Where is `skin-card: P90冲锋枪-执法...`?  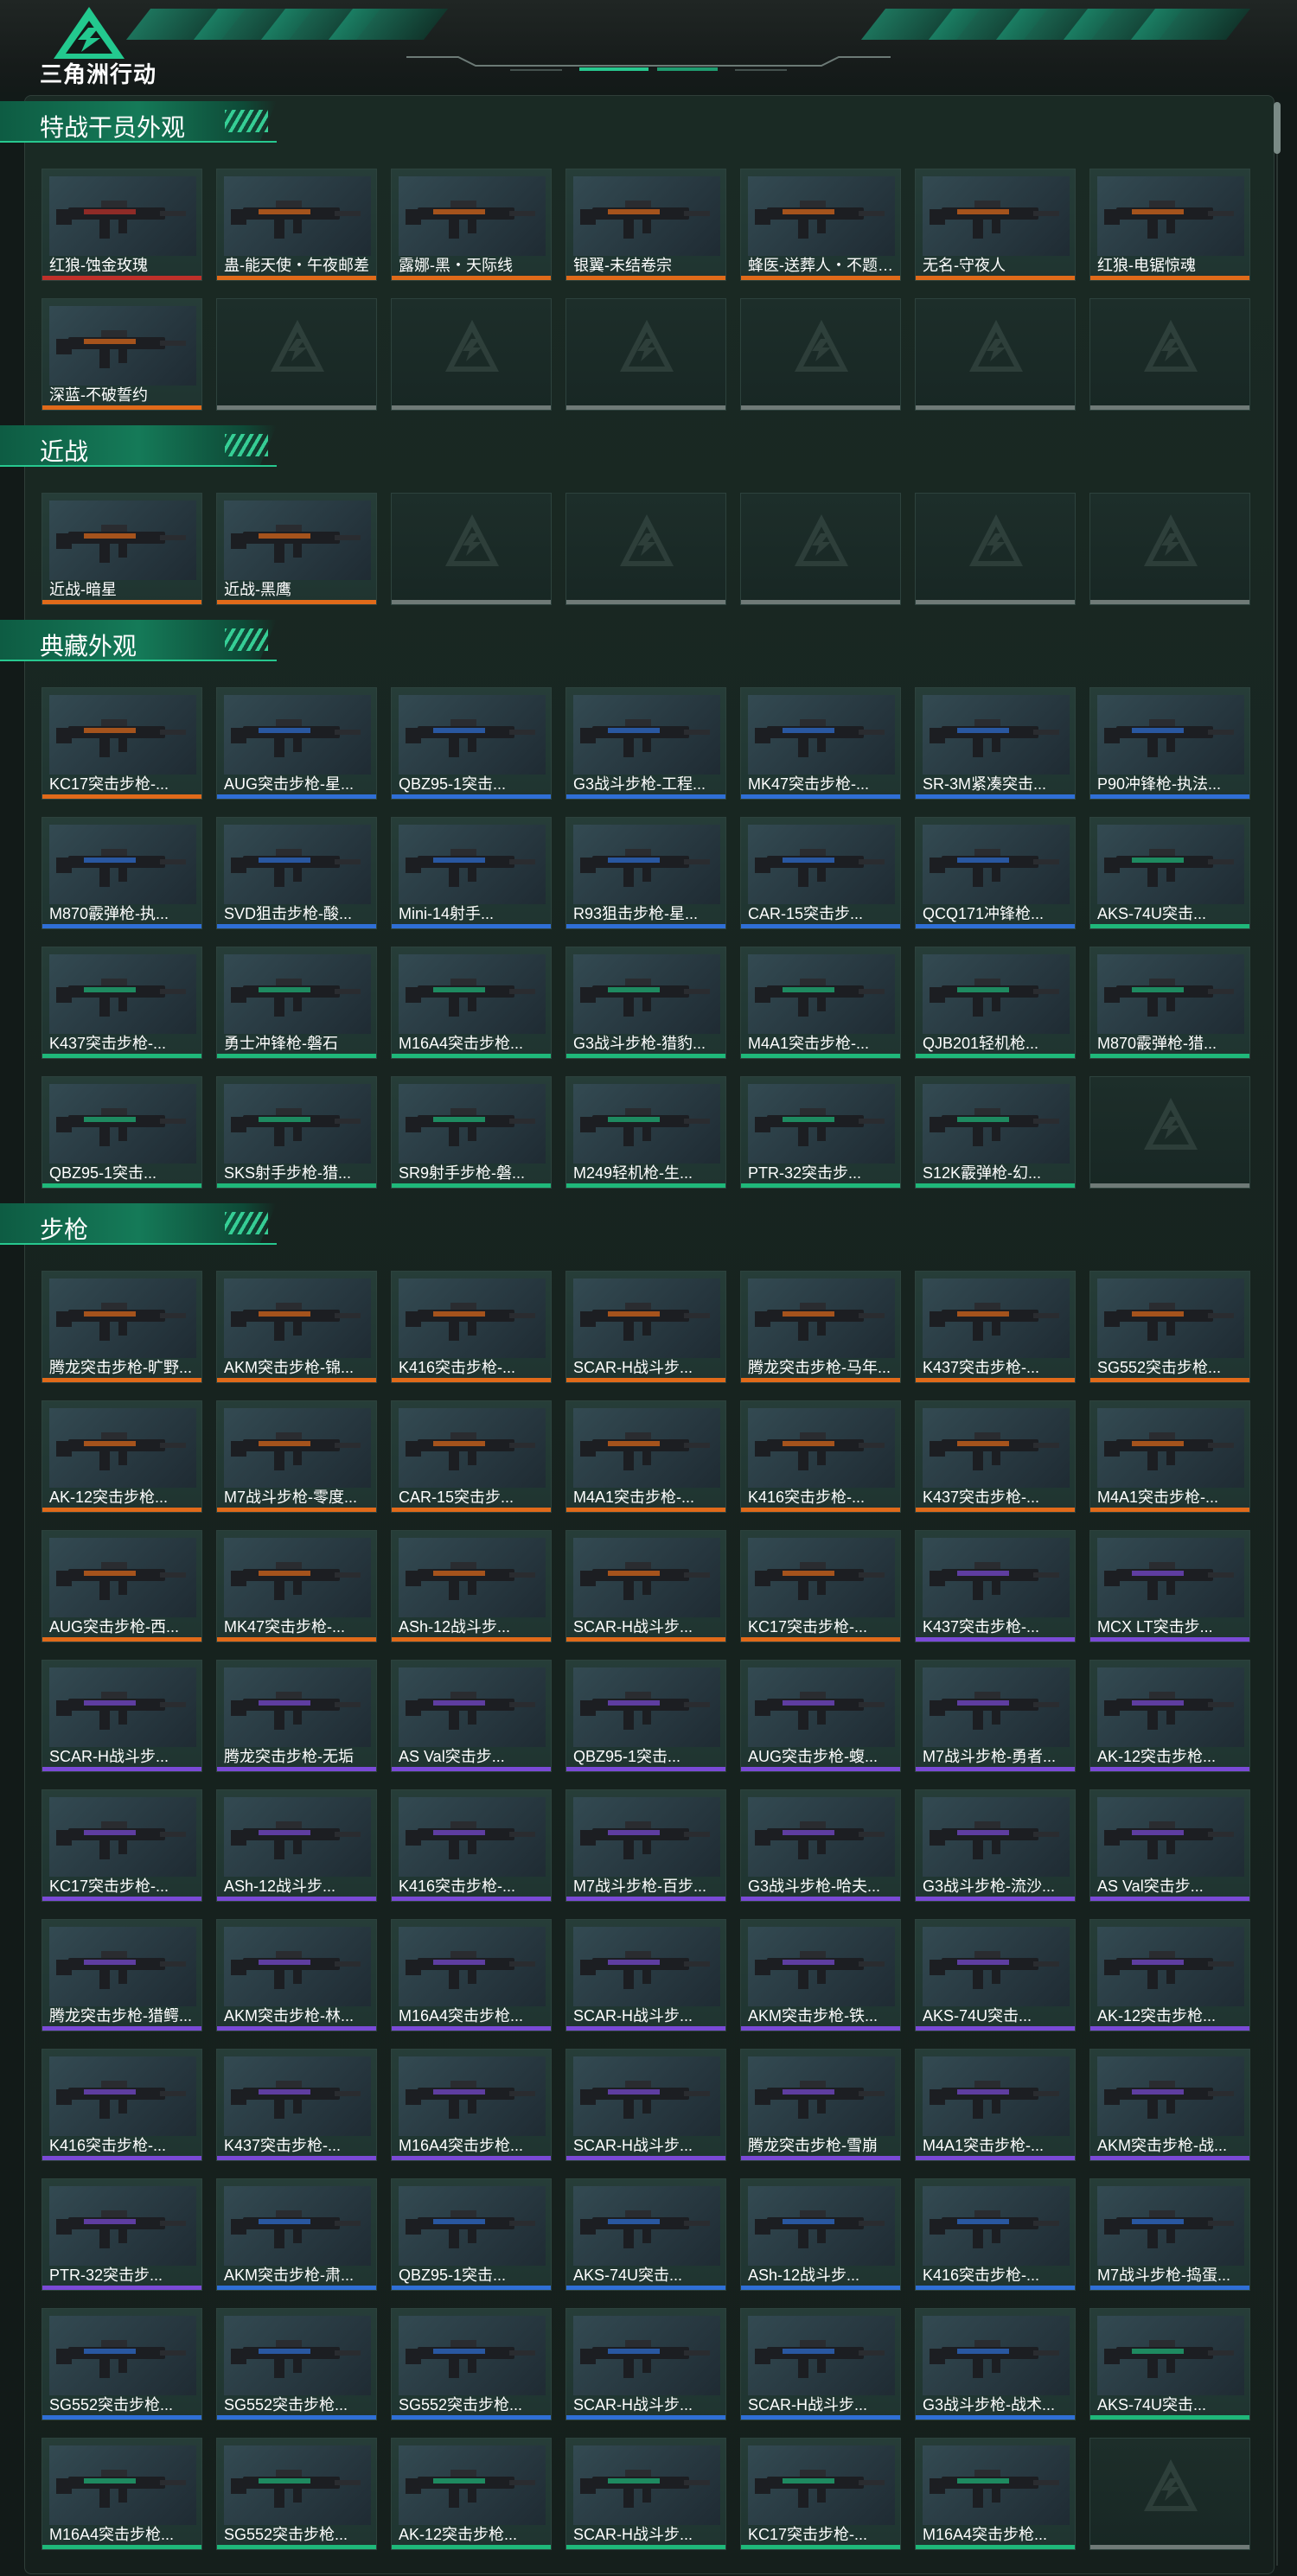 skin-card: P90冲锋枪-执法... is located at coordinates (1169, 743).